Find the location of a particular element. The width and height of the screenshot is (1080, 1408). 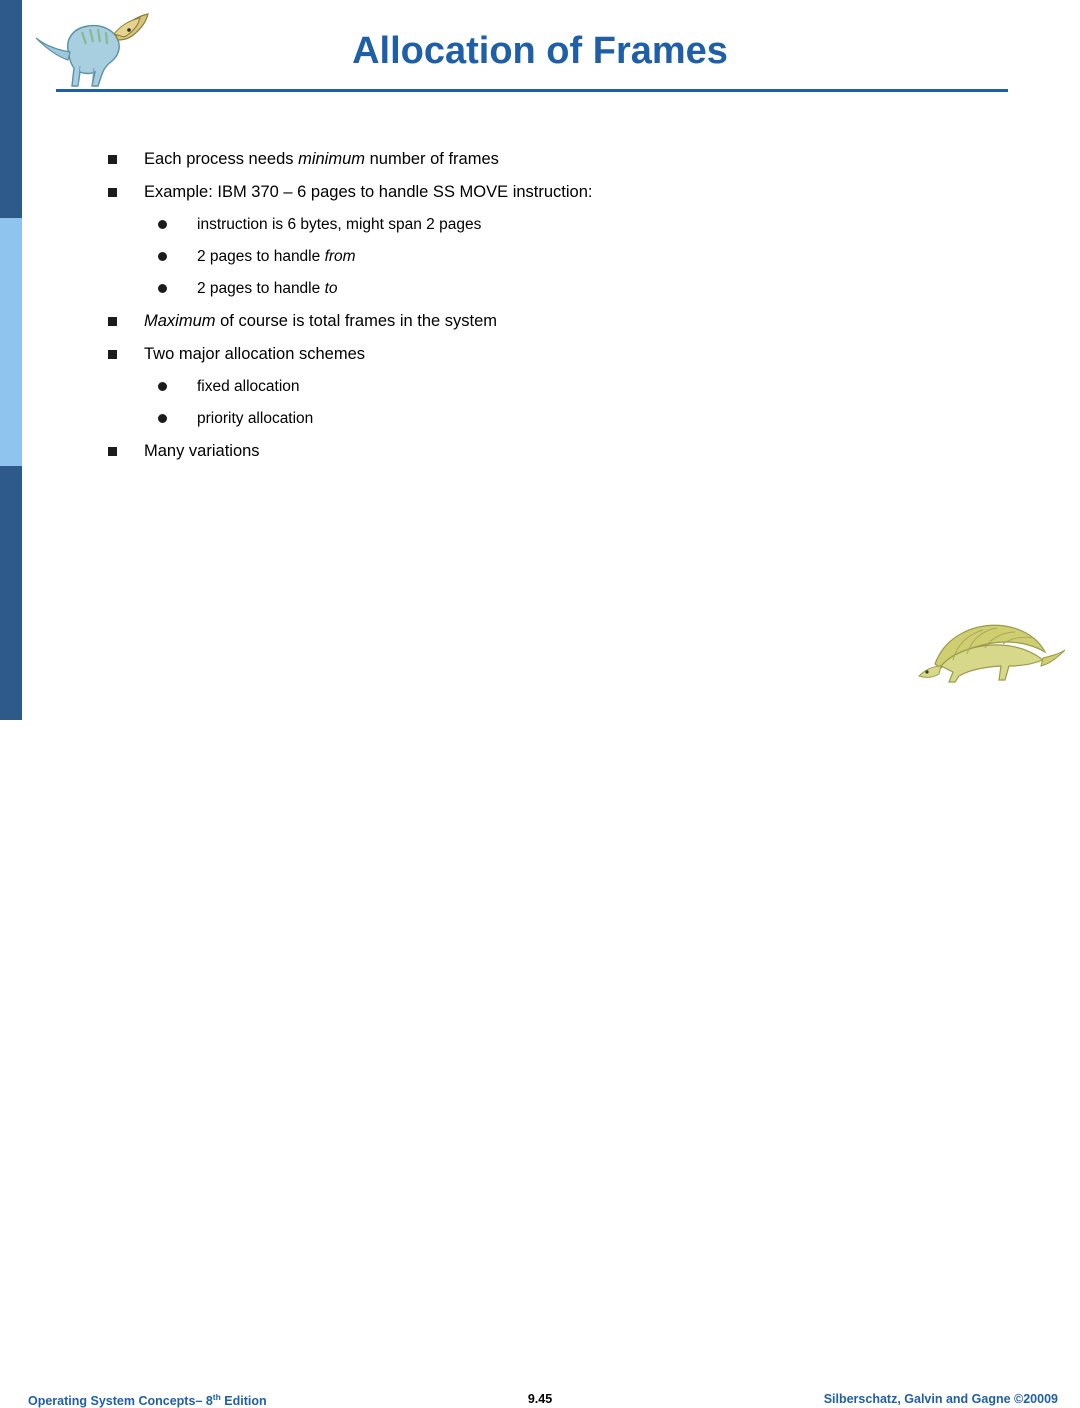

bullet-text: 2 pages to handle from is located at coordinates (276, 256).